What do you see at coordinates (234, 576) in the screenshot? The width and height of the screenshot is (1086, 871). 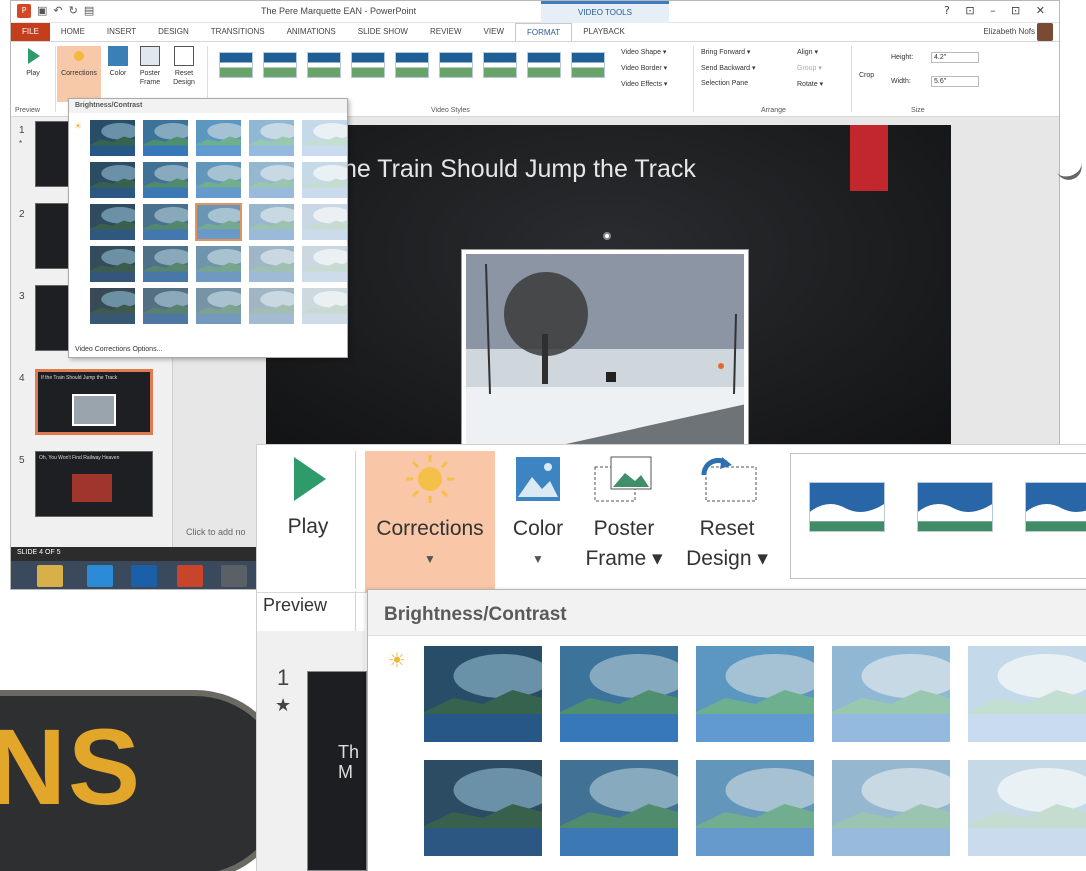 I see `media-app-icon` at bounding box center [234, 576].